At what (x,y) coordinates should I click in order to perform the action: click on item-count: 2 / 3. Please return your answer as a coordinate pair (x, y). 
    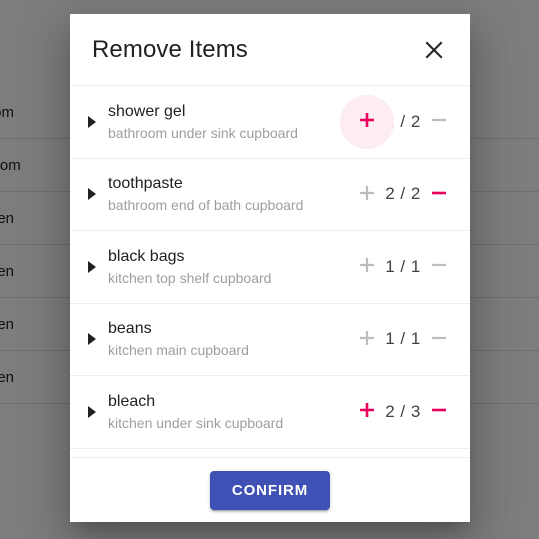
    Looking at the image, I should click on (403, 411).